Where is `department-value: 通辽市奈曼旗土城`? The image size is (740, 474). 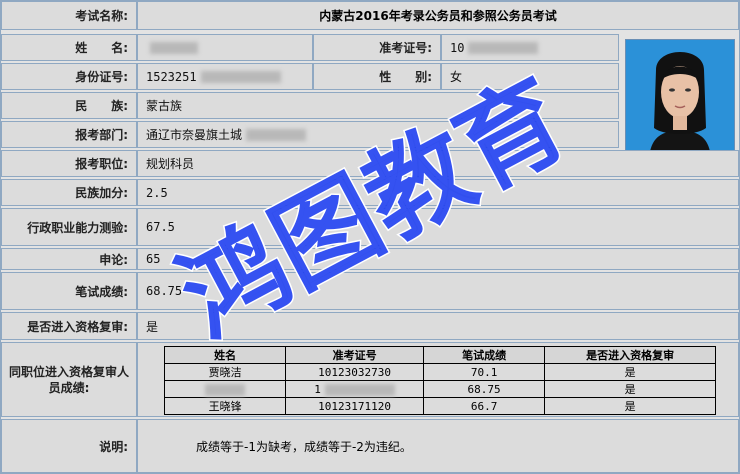
department-value: 通辽市奈曼旗土城 is located at coordinates (378, 134).